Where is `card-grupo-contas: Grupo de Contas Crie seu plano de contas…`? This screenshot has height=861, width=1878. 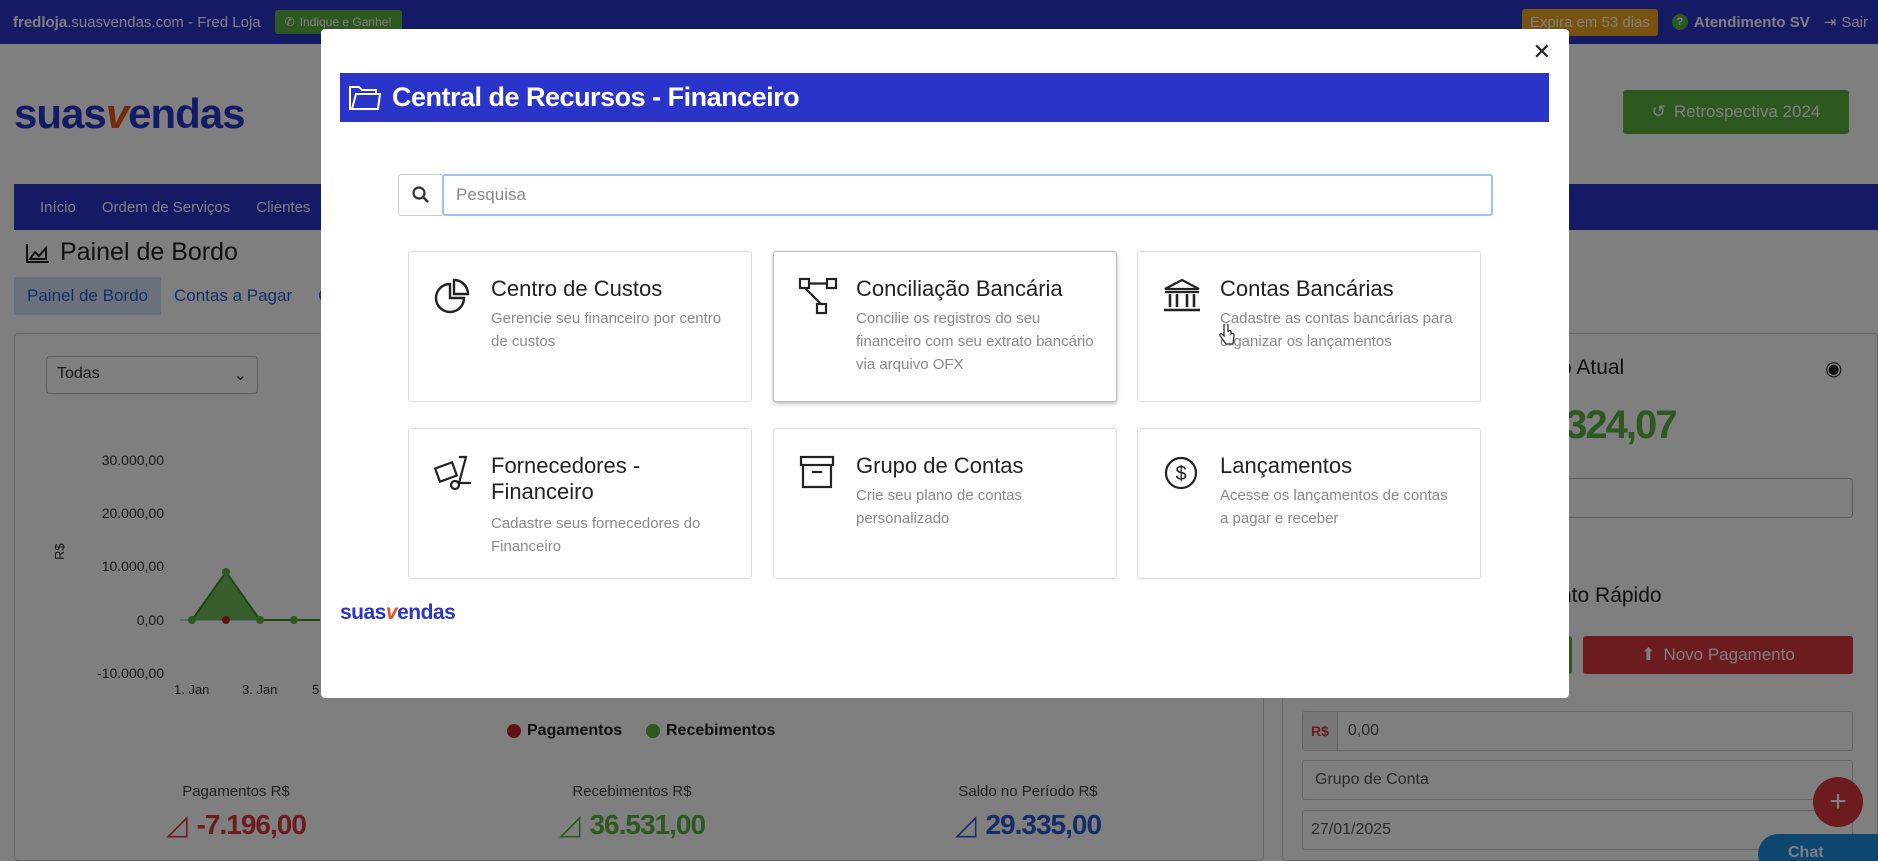
card-grupo-contas: Grupo de Contas Crie seu plano de contas… is located at coordinates (945, 503).